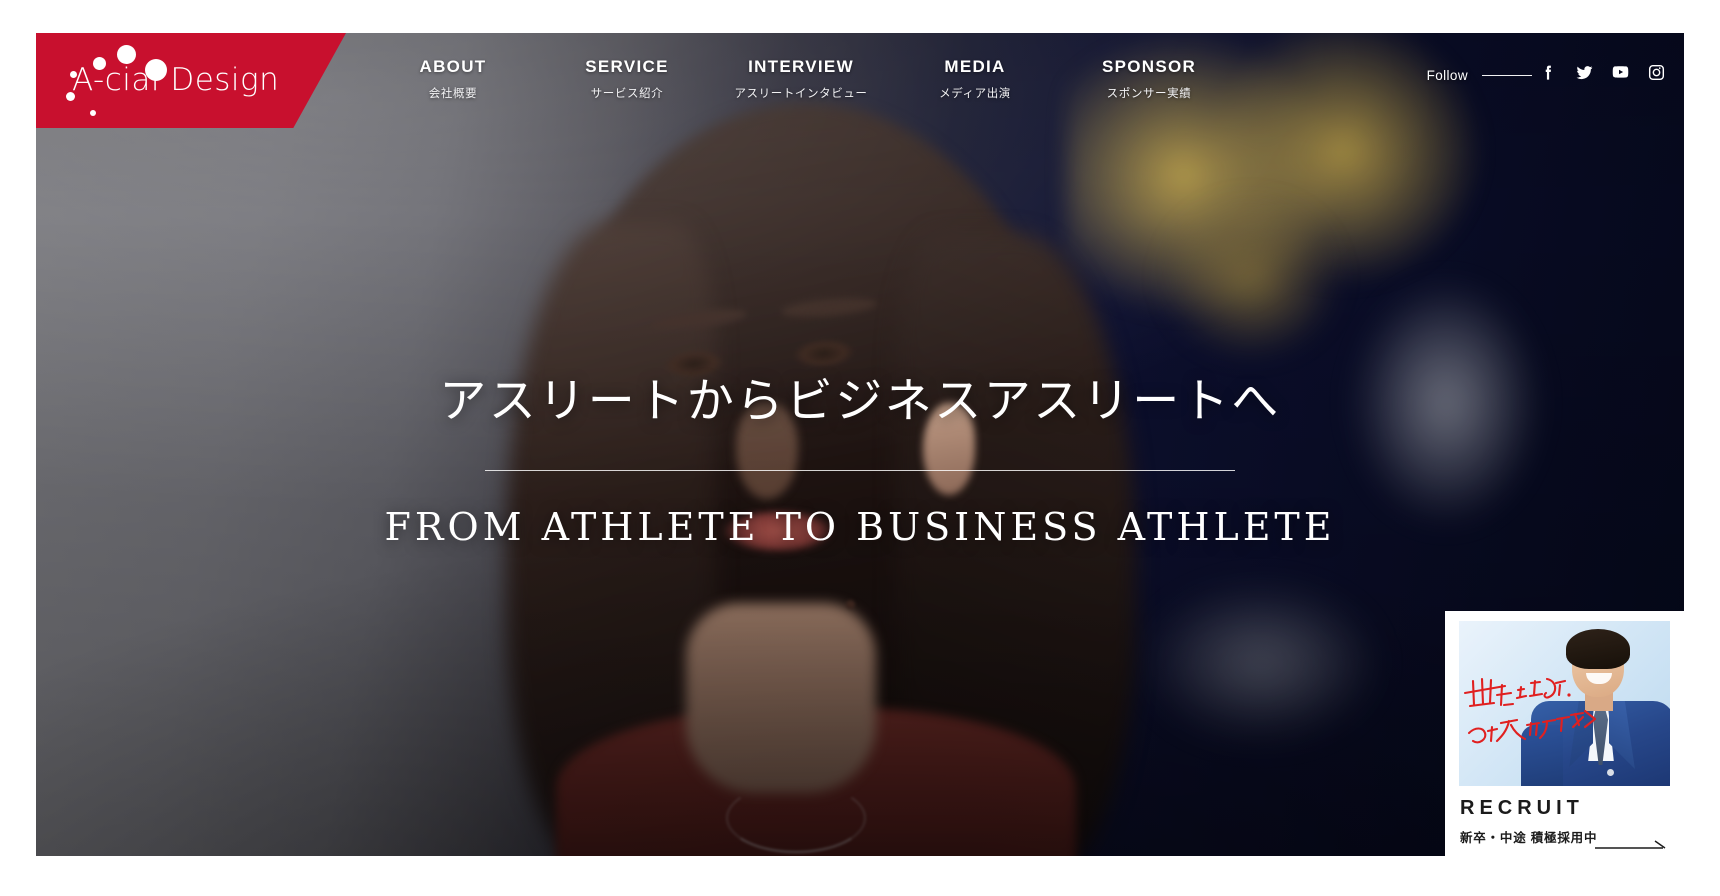  Describe the element at coordinates (1542, 755) in the screenshot. I see `recruit-person-arm` at that location.